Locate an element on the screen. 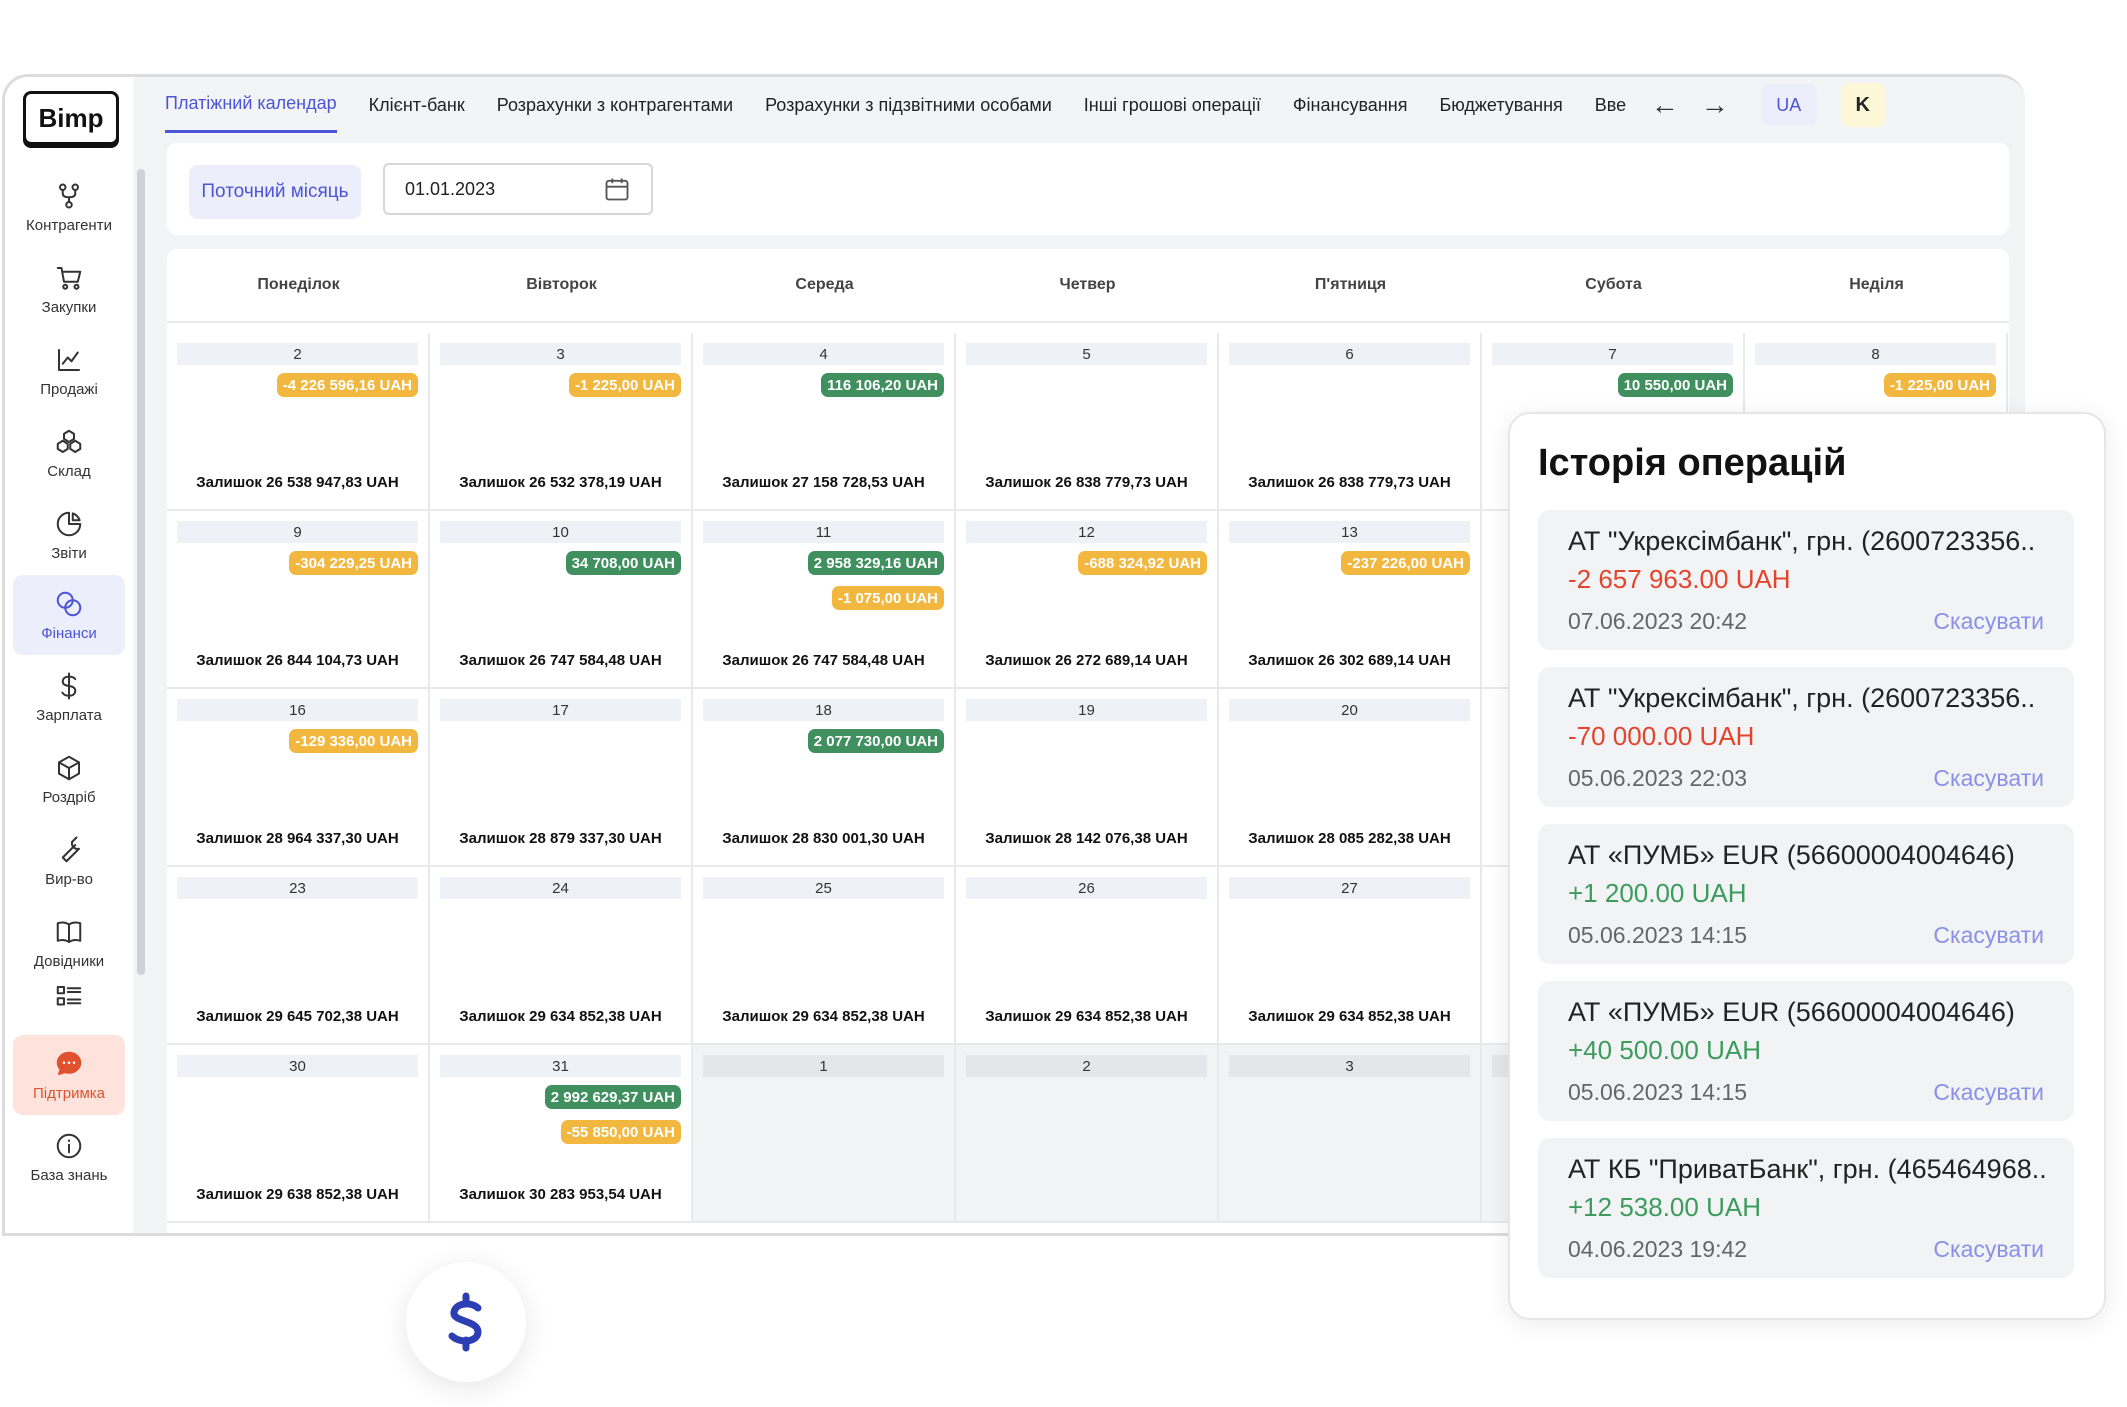 Image resolution: width=2127 pixels, height=1407 pixels. tab-0: Платіжний календар is located at coordinates (251, 105).